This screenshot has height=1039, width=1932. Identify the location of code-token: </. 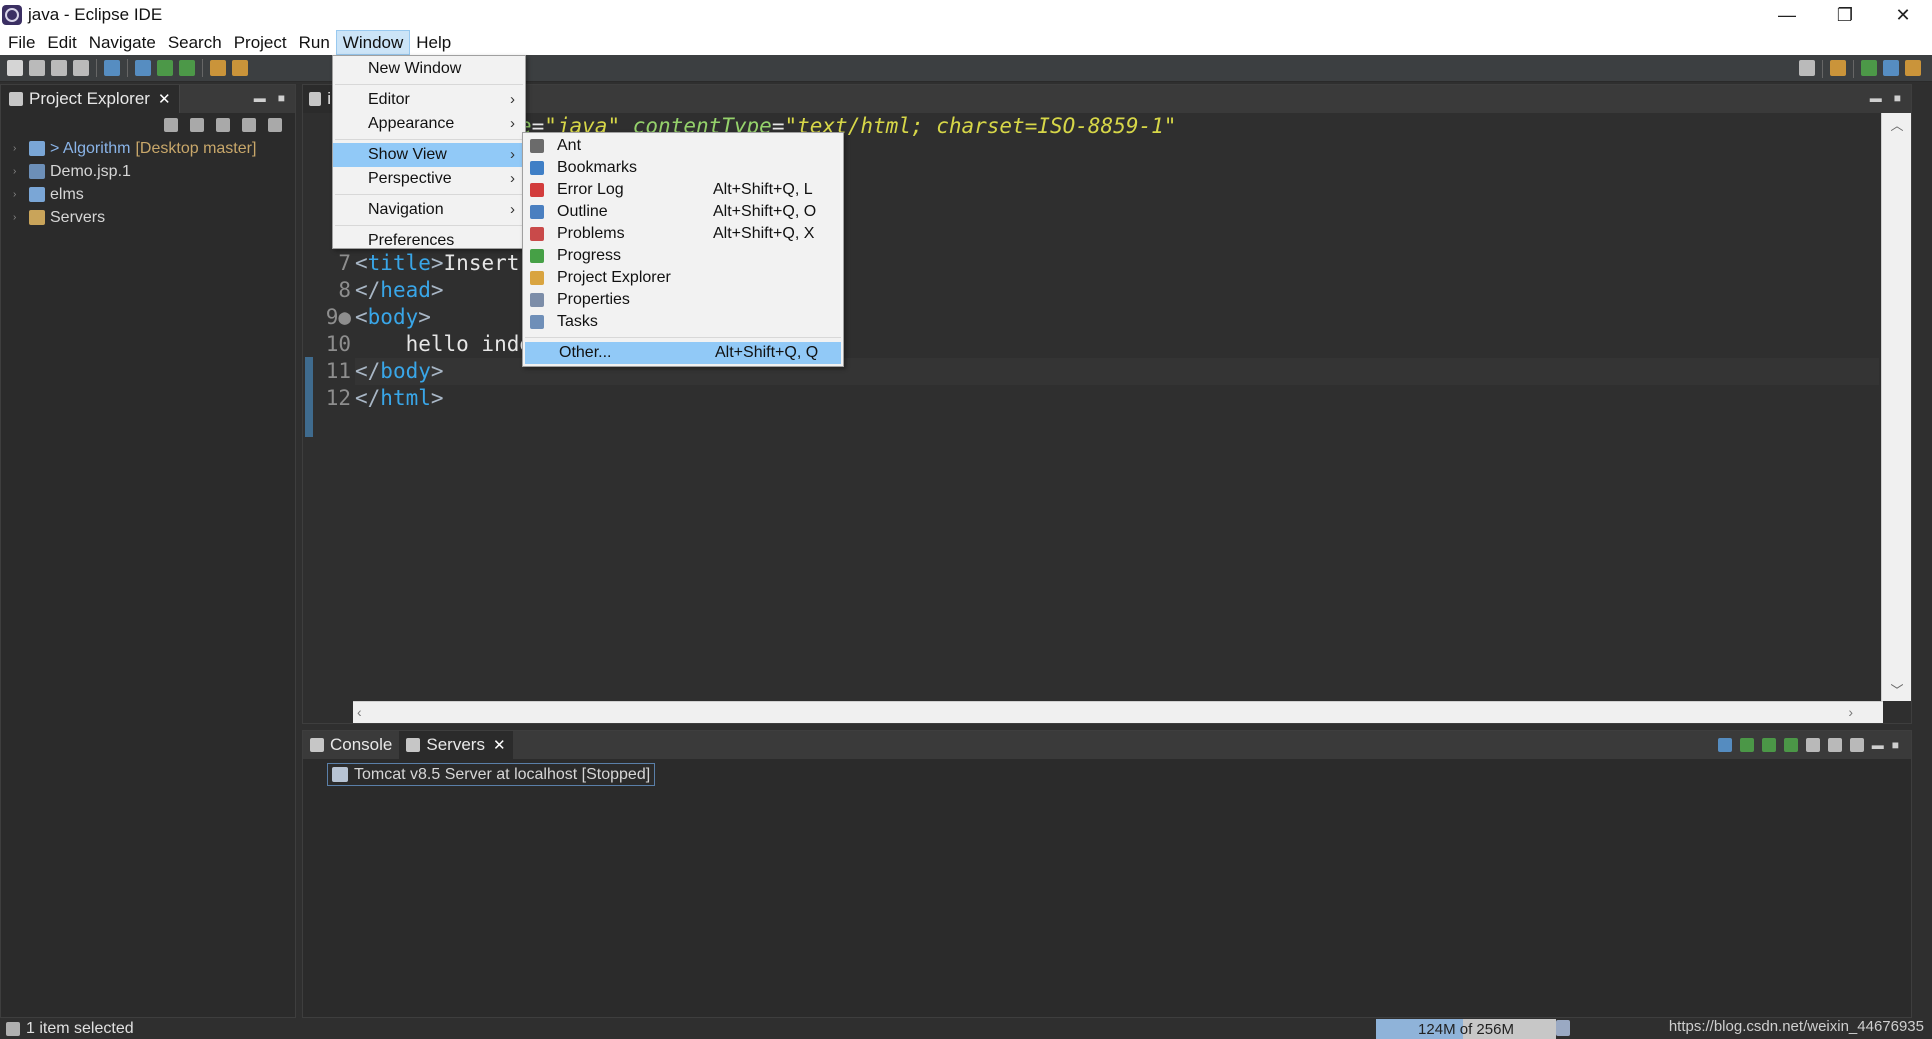
(368, 371).